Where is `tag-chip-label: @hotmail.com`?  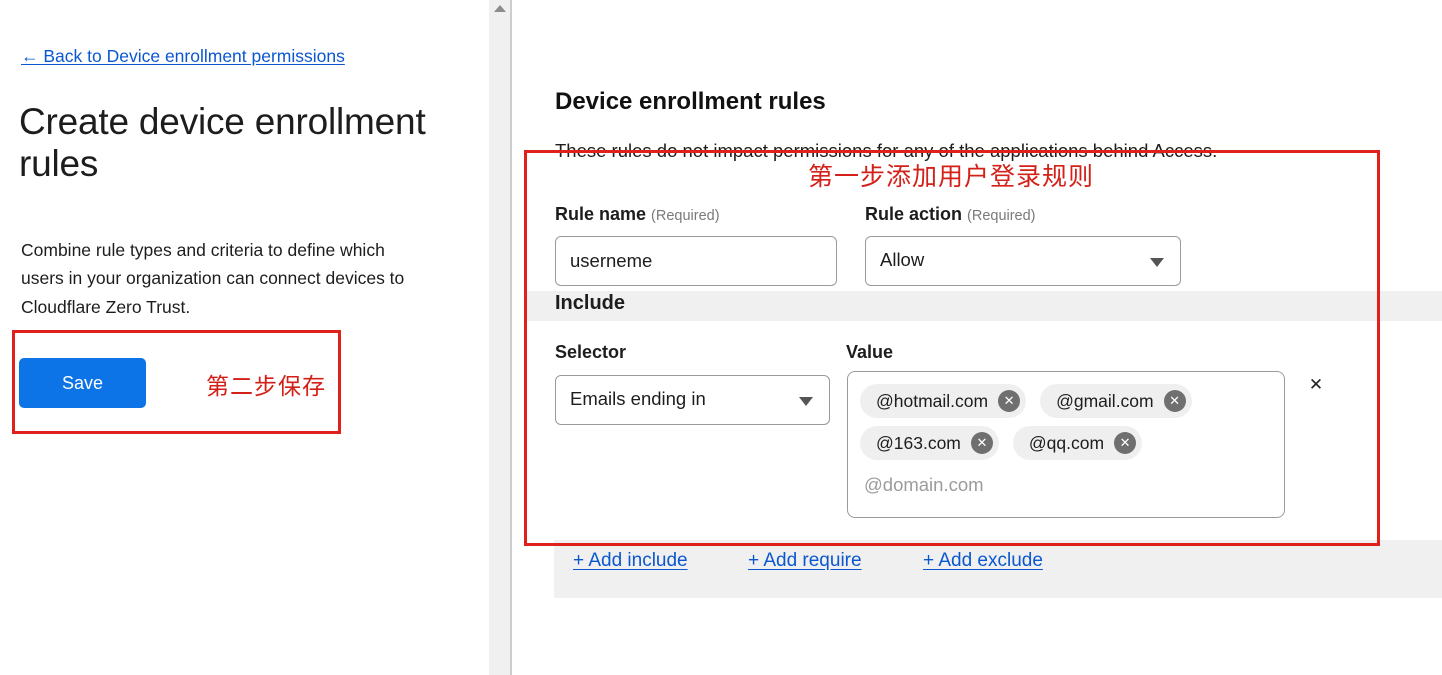 tag-chip-label: @hotmail.com is located at coordinates (932, 400).